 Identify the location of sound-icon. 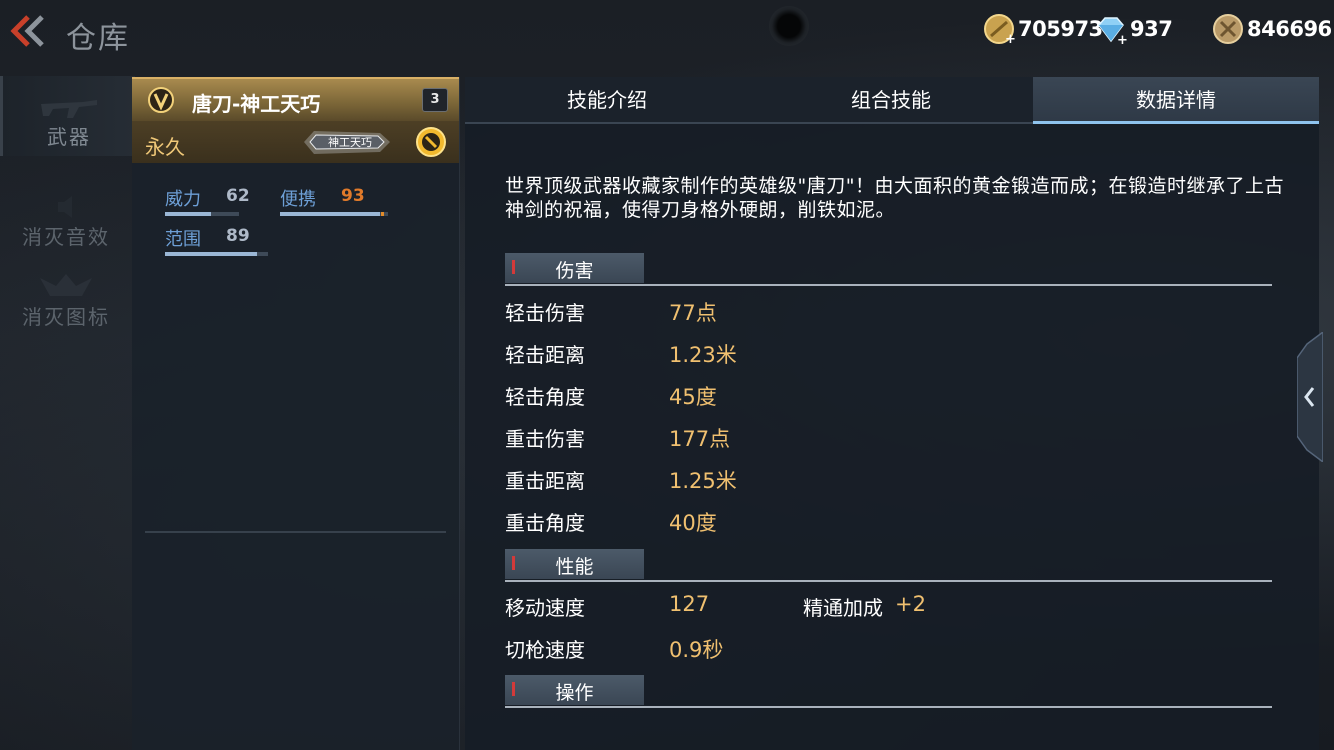
(65, 207).